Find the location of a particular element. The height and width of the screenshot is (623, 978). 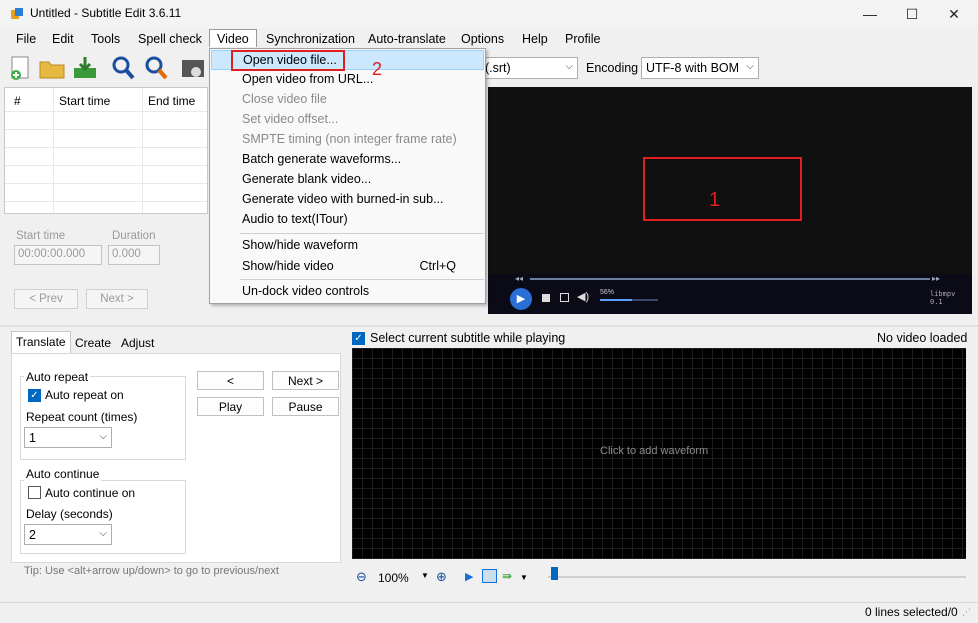

new-file-icon is located at coordinates (21, 68).